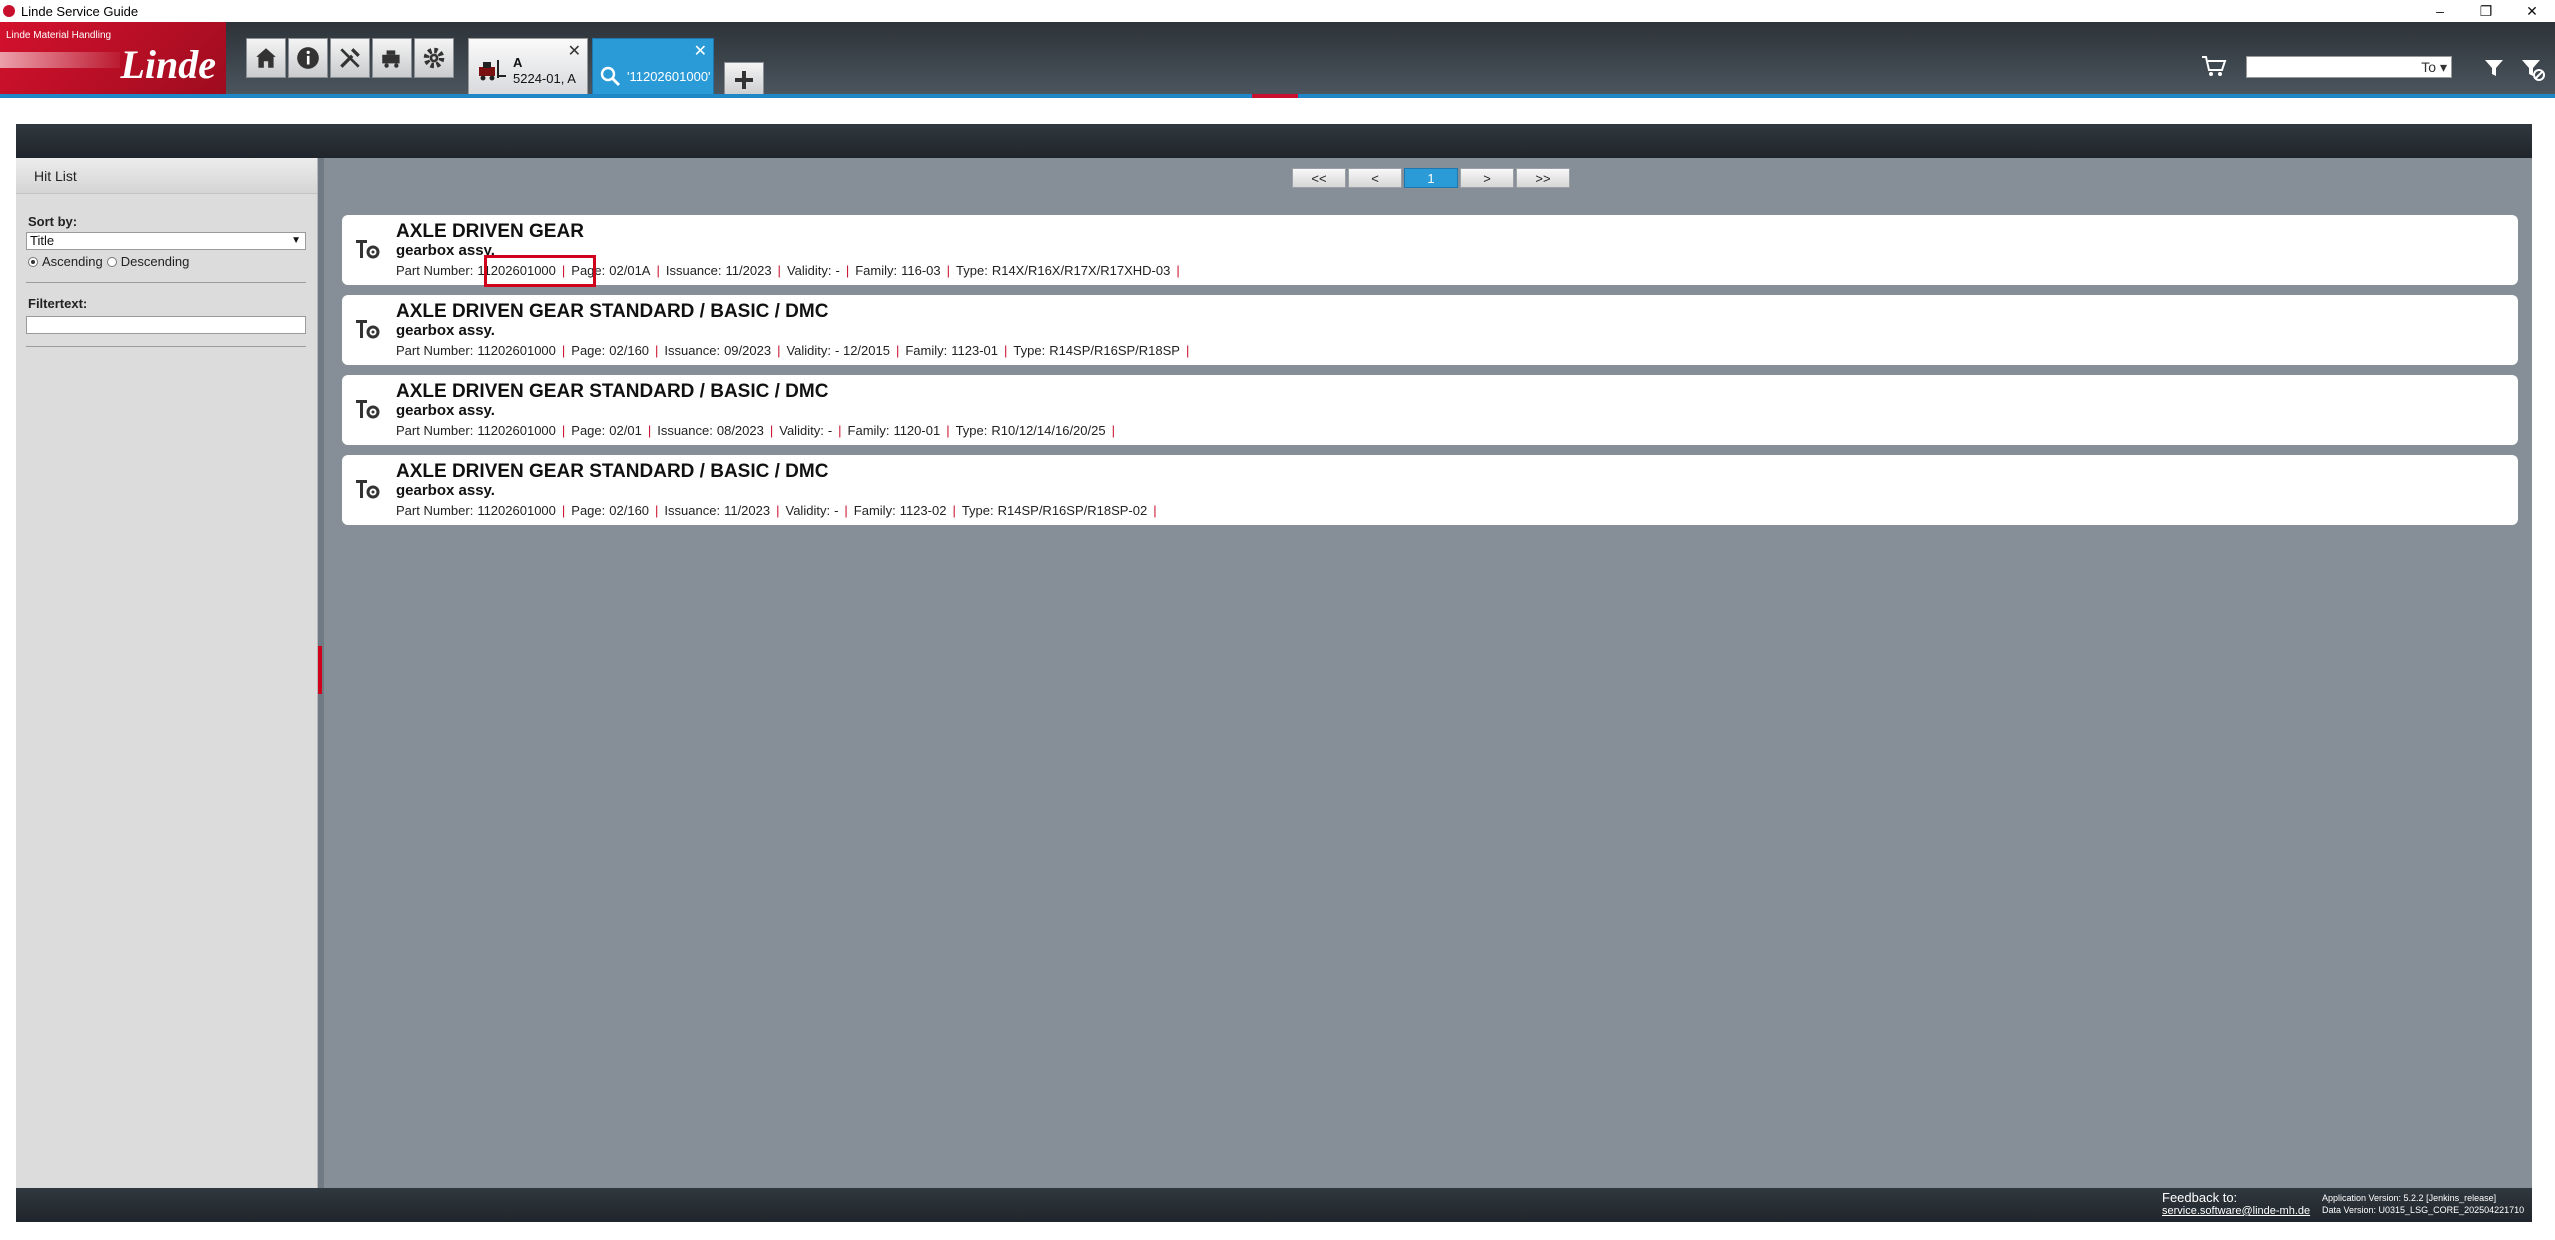 Image resolution: width=2555 pixels, height=1240 pixels. I want to click on home-button, so click(266, 58).